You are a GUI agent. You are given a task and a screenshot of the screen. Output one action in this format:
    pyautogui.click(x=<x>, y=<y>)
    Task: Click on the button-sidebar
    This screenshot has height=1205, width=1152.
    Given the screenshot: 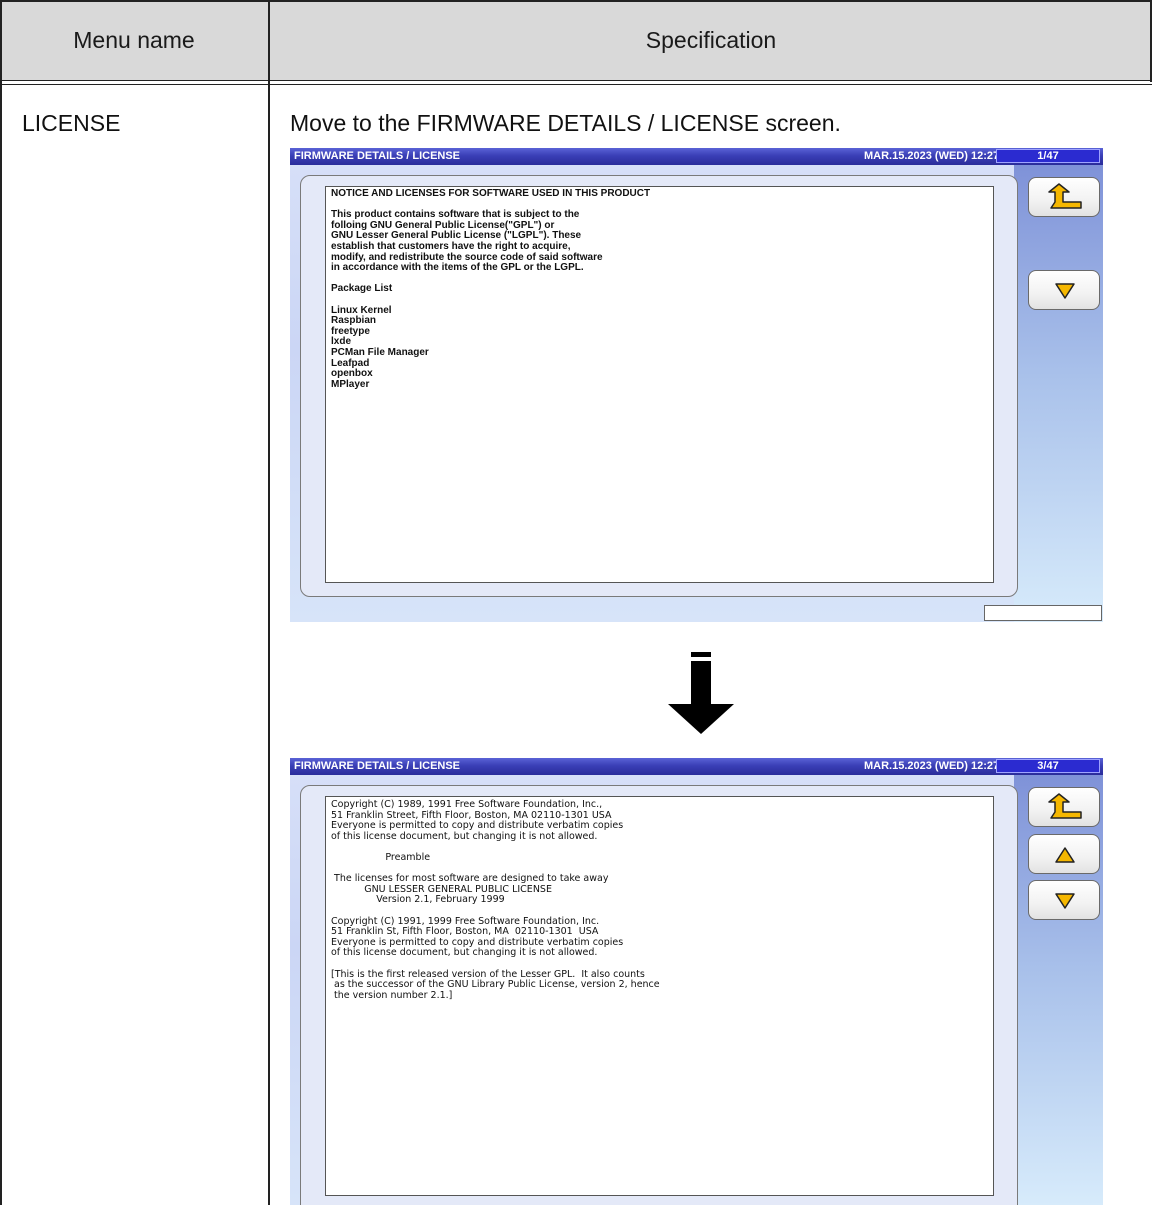 What is the action you would take?
    pyautogui.click(x=1058, y=393)
    